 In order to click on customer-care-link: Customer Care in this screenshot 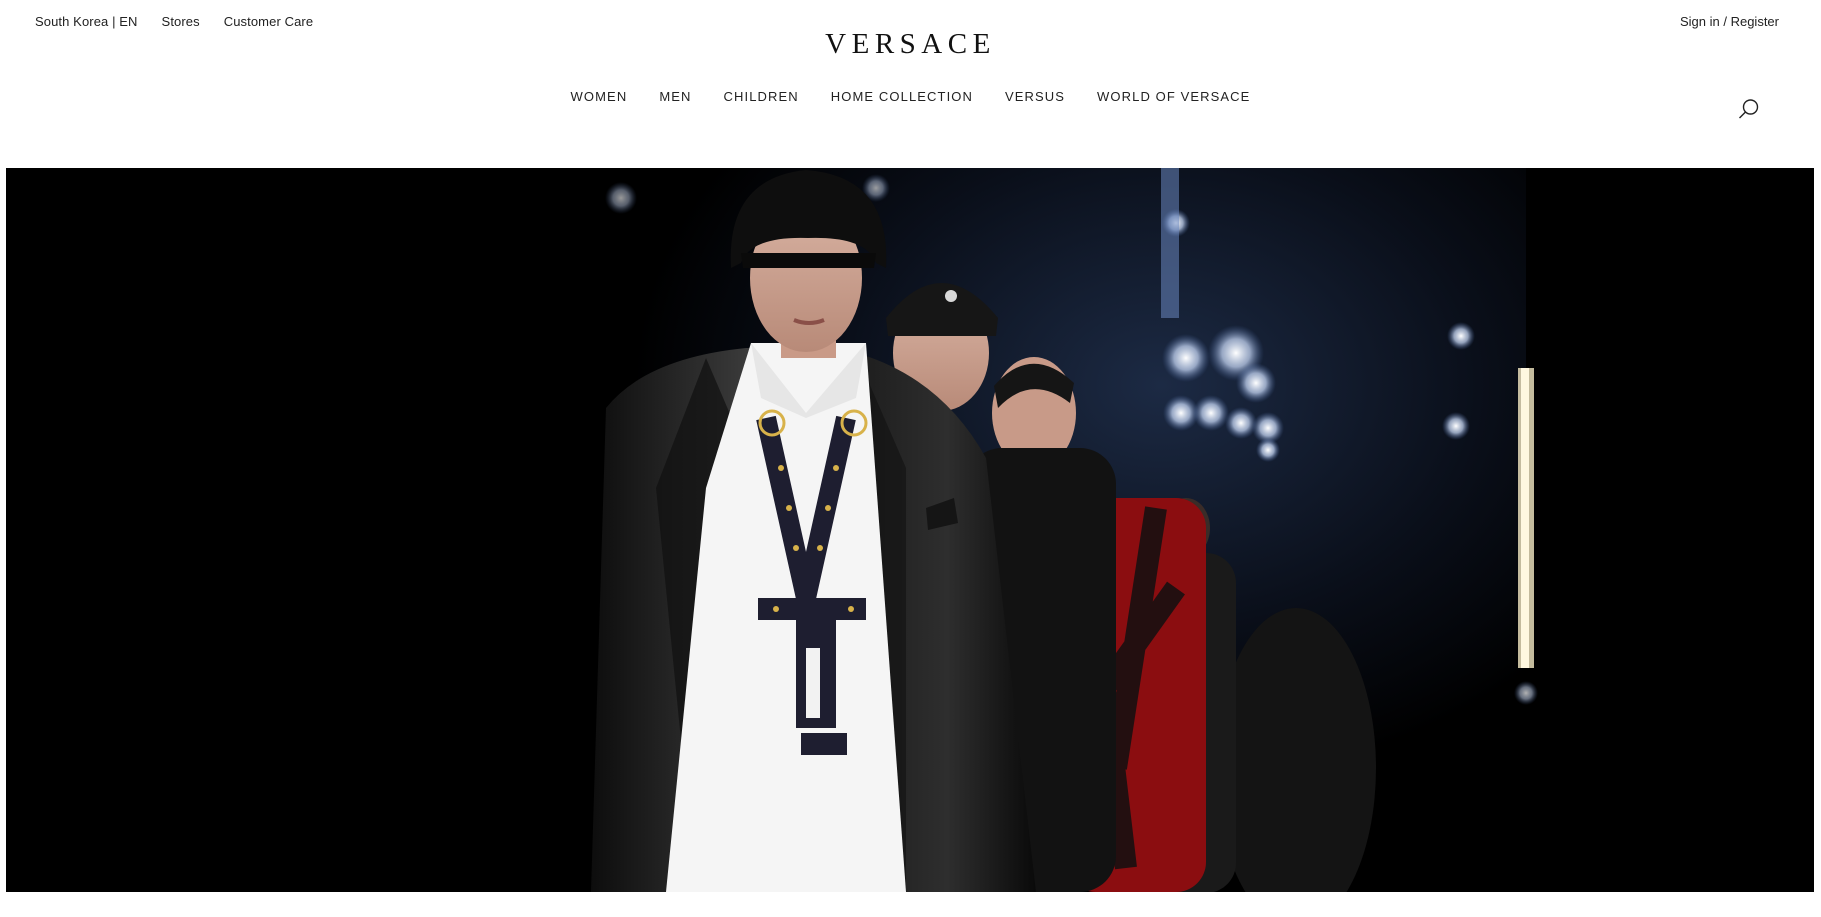, I will do `click(268, 21)`.